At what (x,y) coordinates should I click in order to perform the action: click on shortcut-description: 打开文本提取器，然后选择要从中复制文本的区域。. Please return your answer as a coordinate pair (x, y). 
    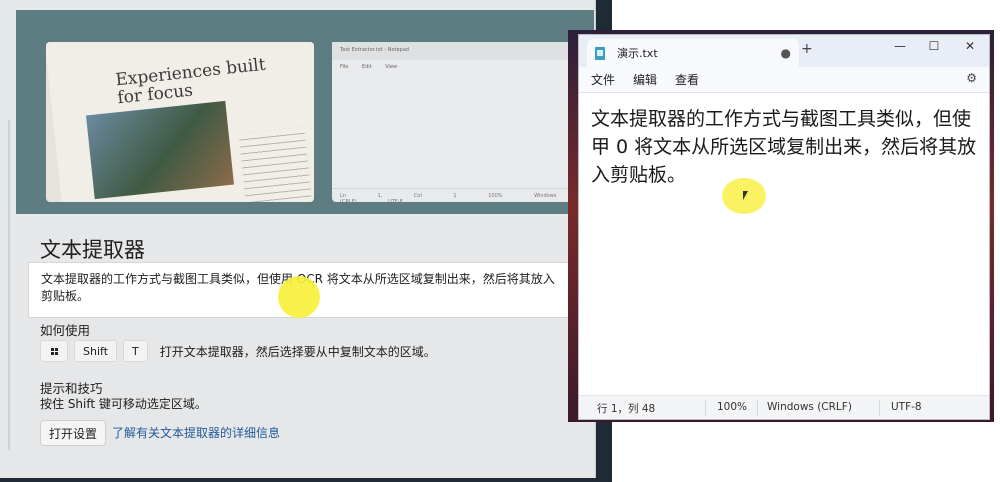
    Looking at the image, I should click on (297, 351).